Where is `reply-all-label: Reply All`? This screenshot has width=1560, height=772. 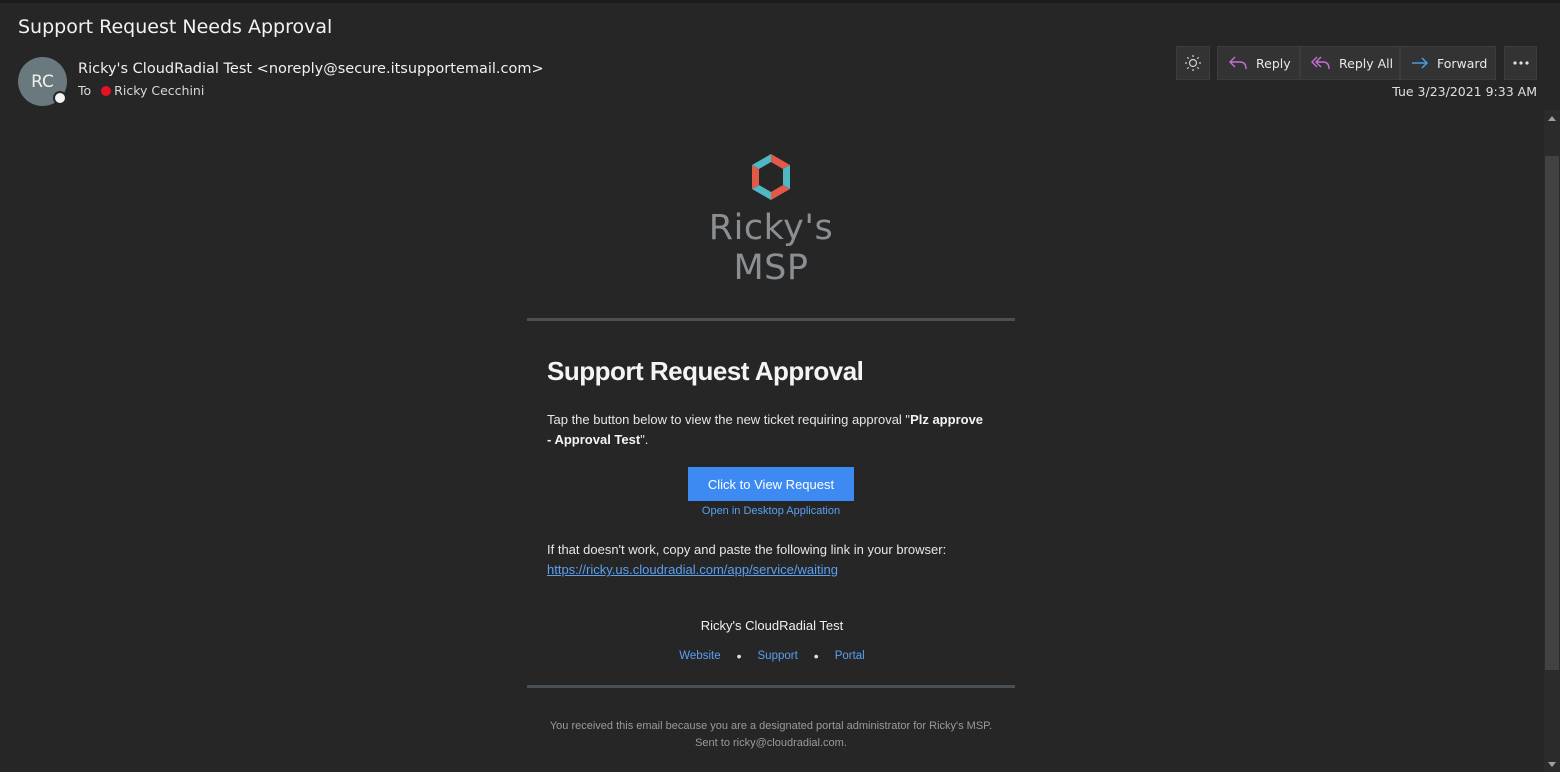 reply-all-label: Reply All is located at coordinates (1366, 63).